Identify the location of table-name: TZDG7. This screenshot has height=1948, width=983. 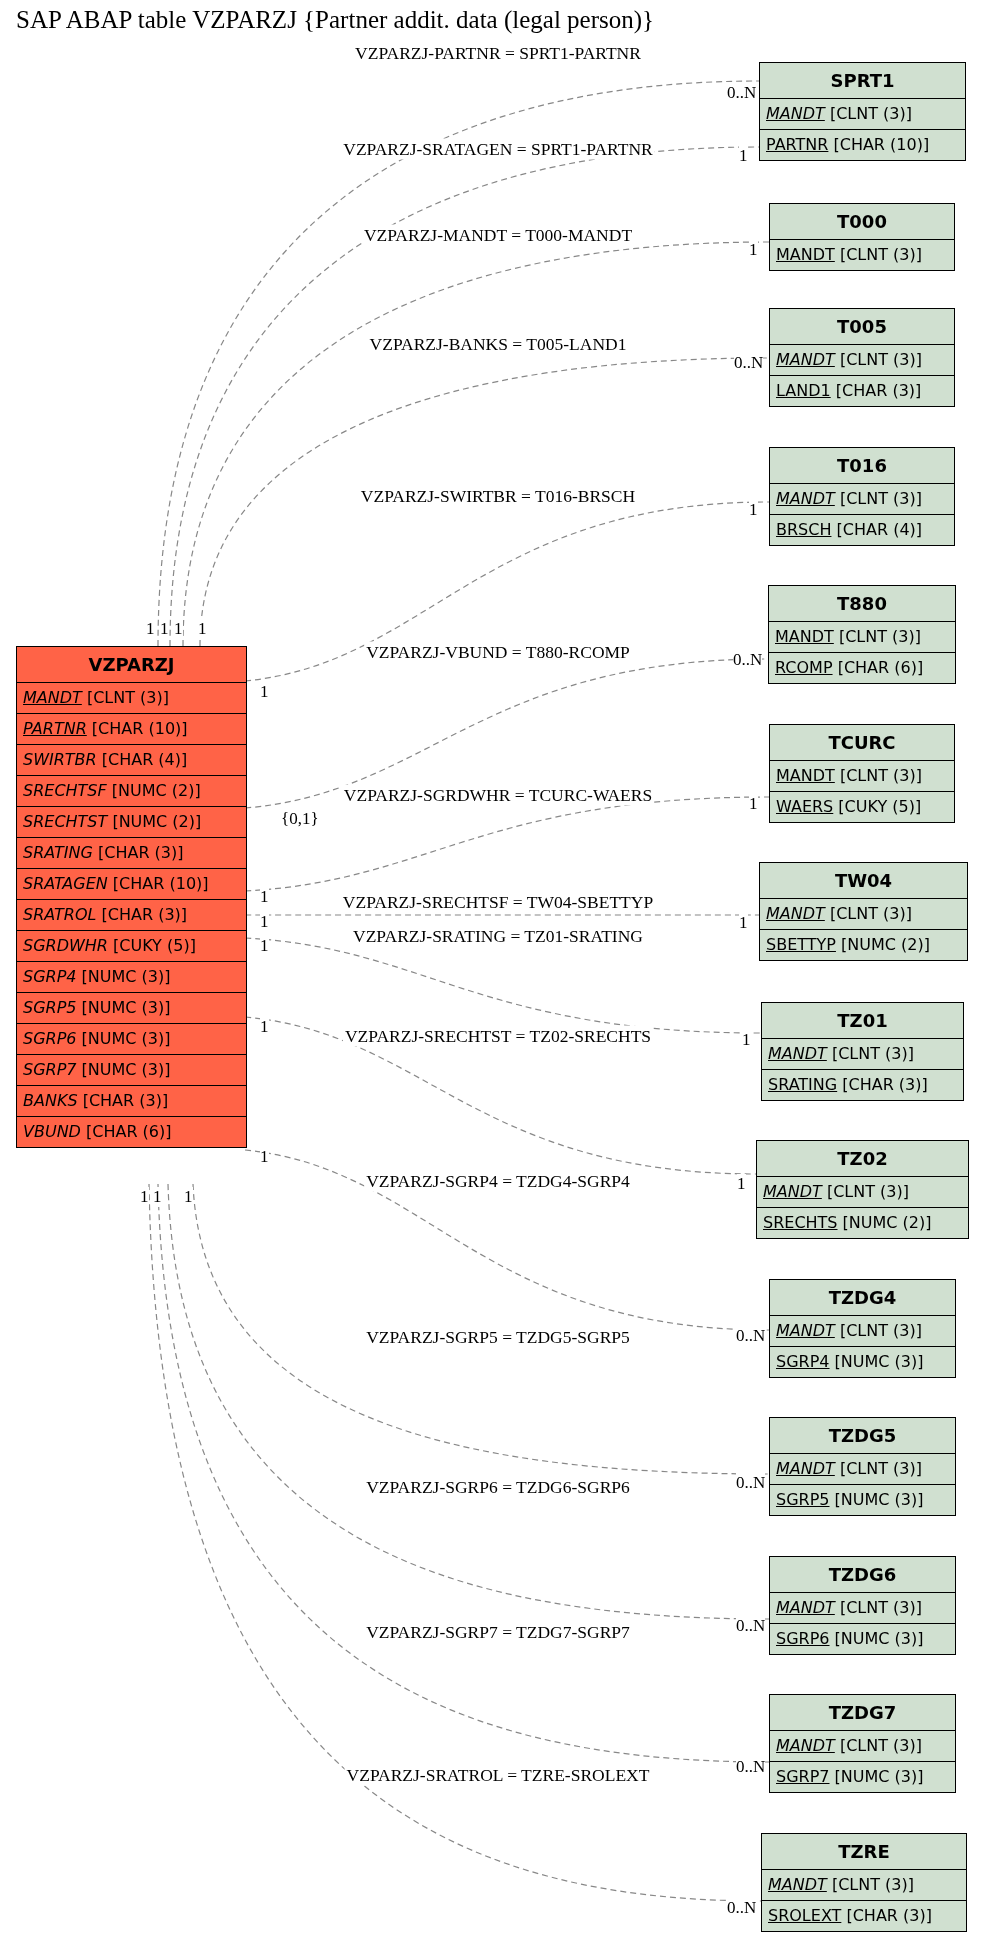
(862, 1713).